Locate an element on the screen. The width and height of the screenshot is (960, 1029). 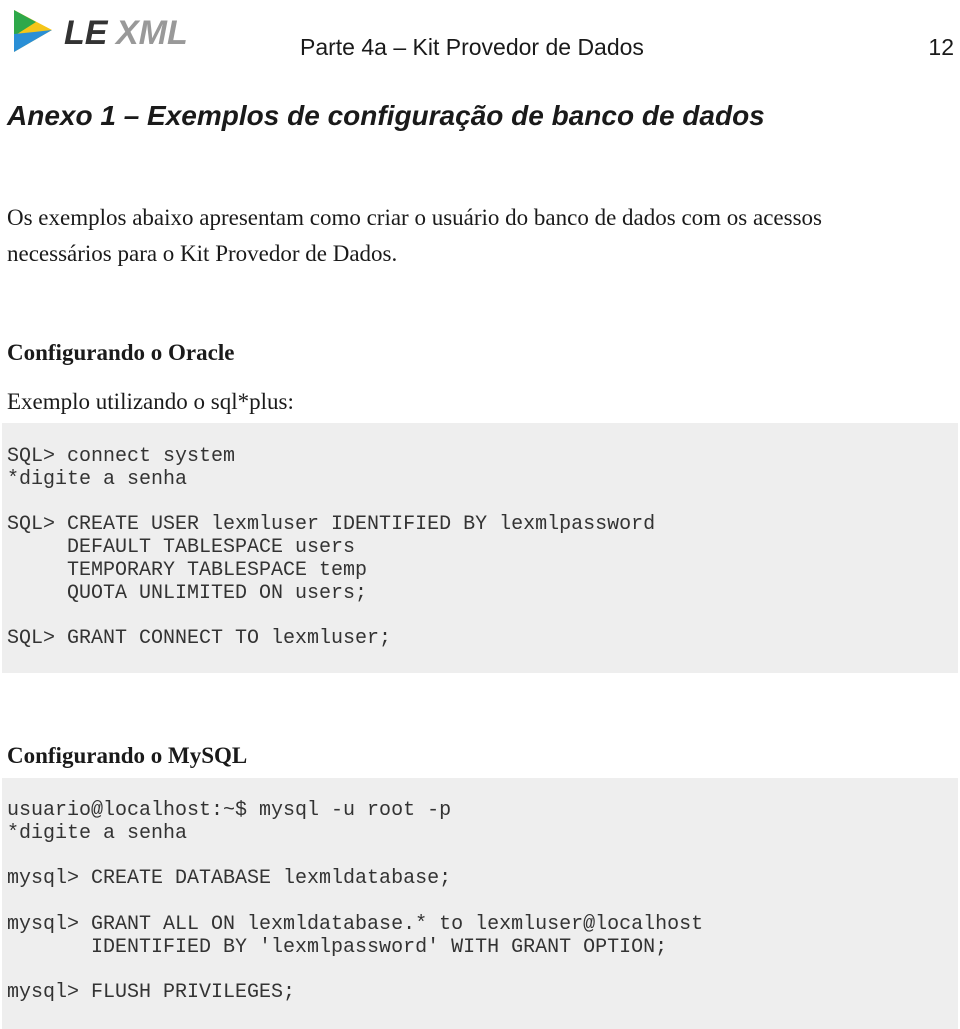
svg-text: XML is located at coordinates (151, 33).